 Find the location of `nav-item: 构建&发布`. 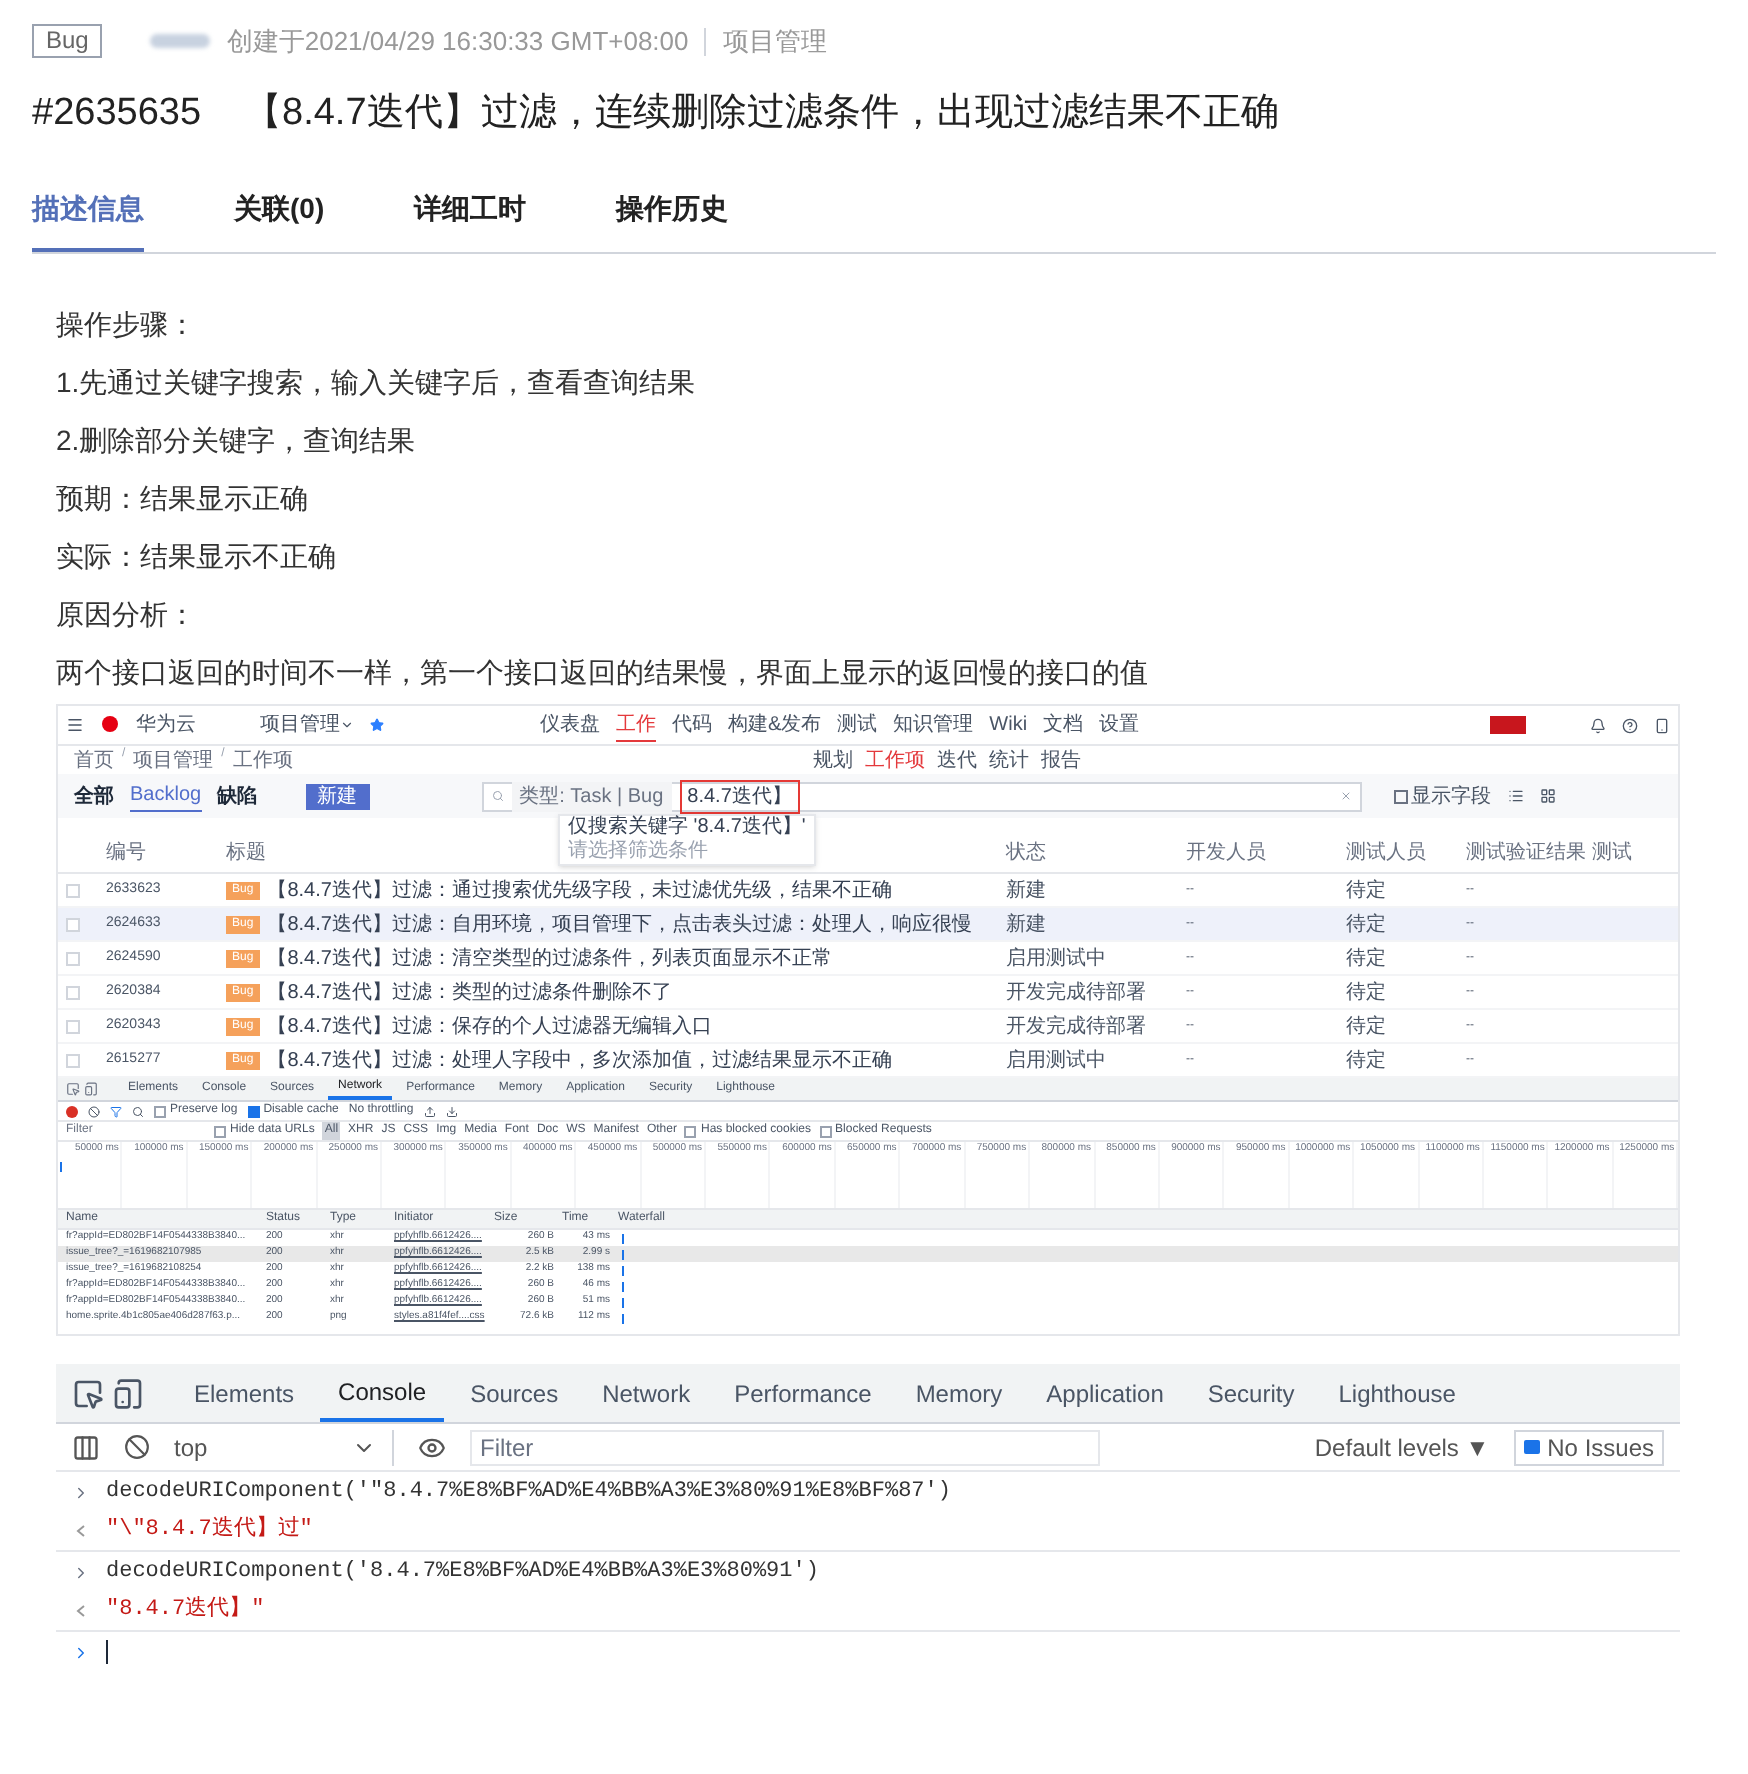

nav-item: 构建&发布 is located at coordinates (775, 725).